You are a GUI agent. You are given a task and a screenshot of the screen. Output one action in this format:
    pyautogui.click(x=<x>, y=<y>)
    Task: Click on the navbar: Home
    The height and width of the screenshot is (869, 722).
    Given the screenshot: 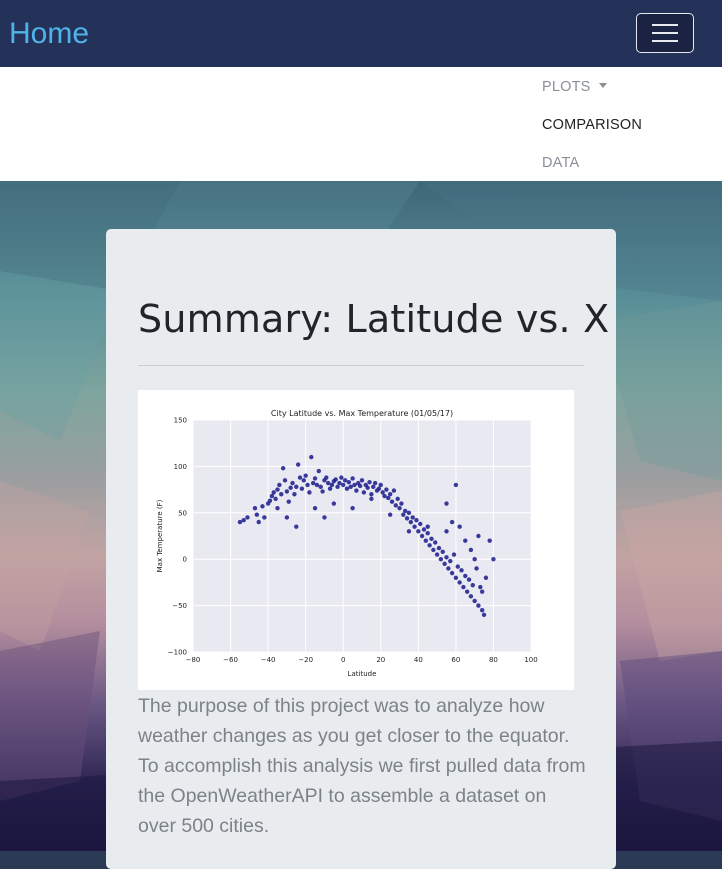 What is the action you would take?
    pyautogui.click(x=361, y=33)
    